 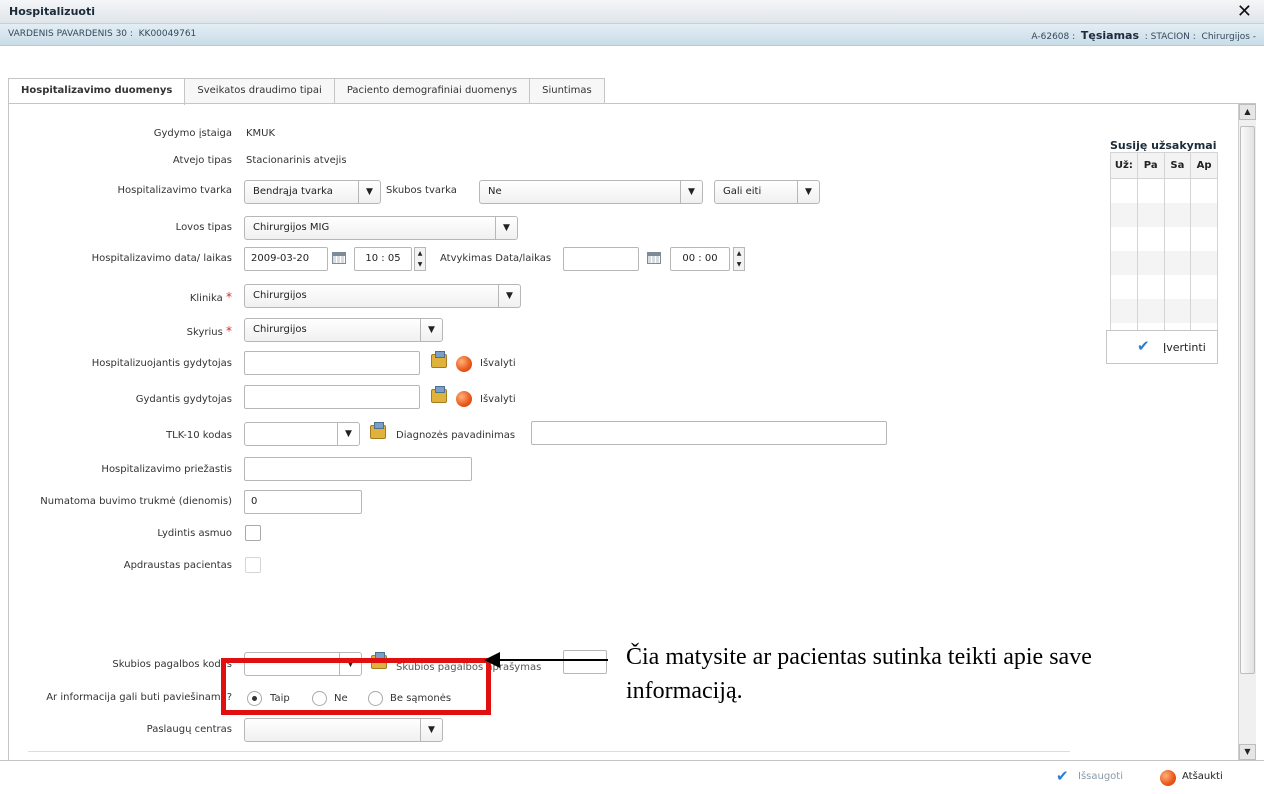 I want to click on lovos-tipas-value: Chirurgijos MIG, so click(x=291, y=227).